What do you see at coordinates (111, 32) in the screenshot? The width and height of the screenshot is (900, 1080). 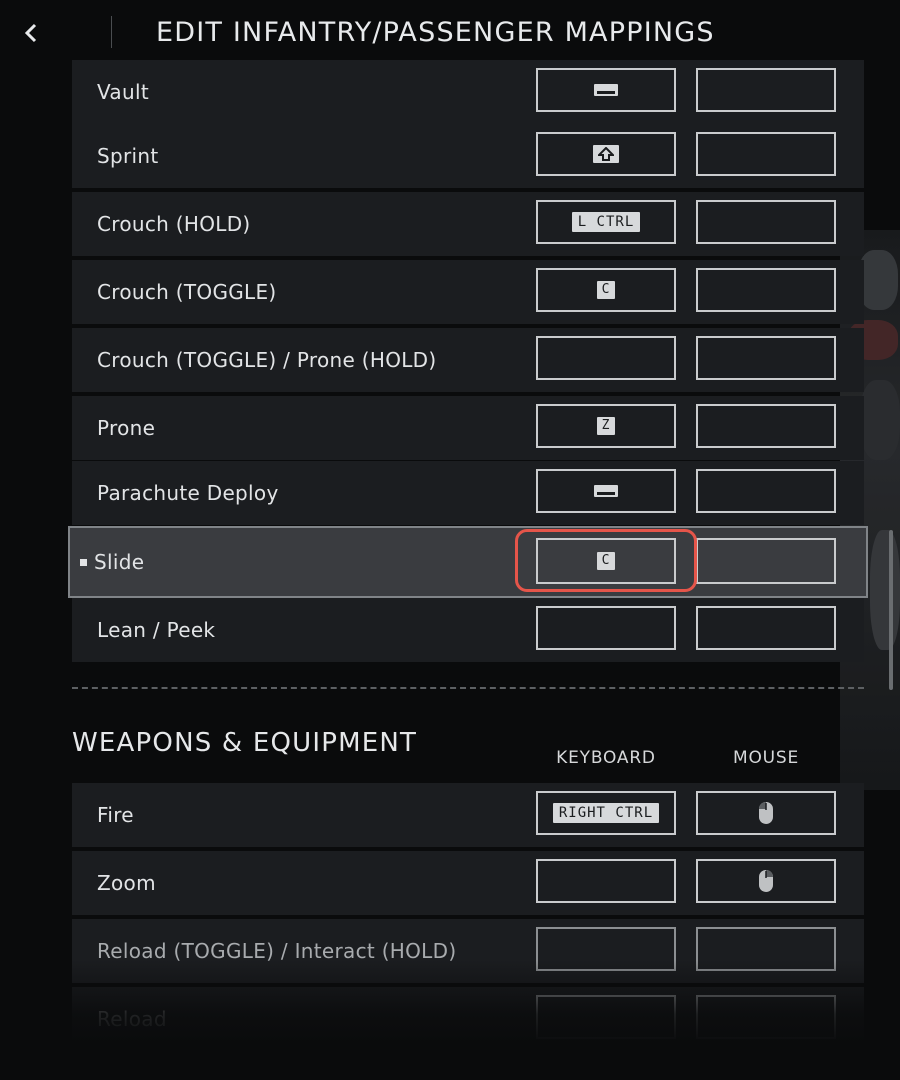 I see `header-separator` at bounding box center [111, 32].